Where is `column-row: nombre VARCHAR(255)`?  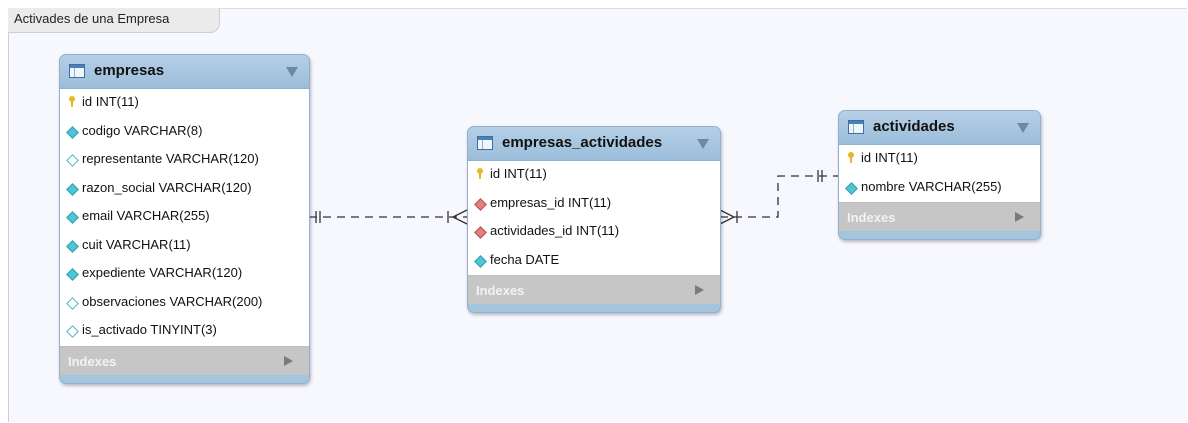 column-row: nombre VARCHAR(255) is located at coordinates (939, 188).